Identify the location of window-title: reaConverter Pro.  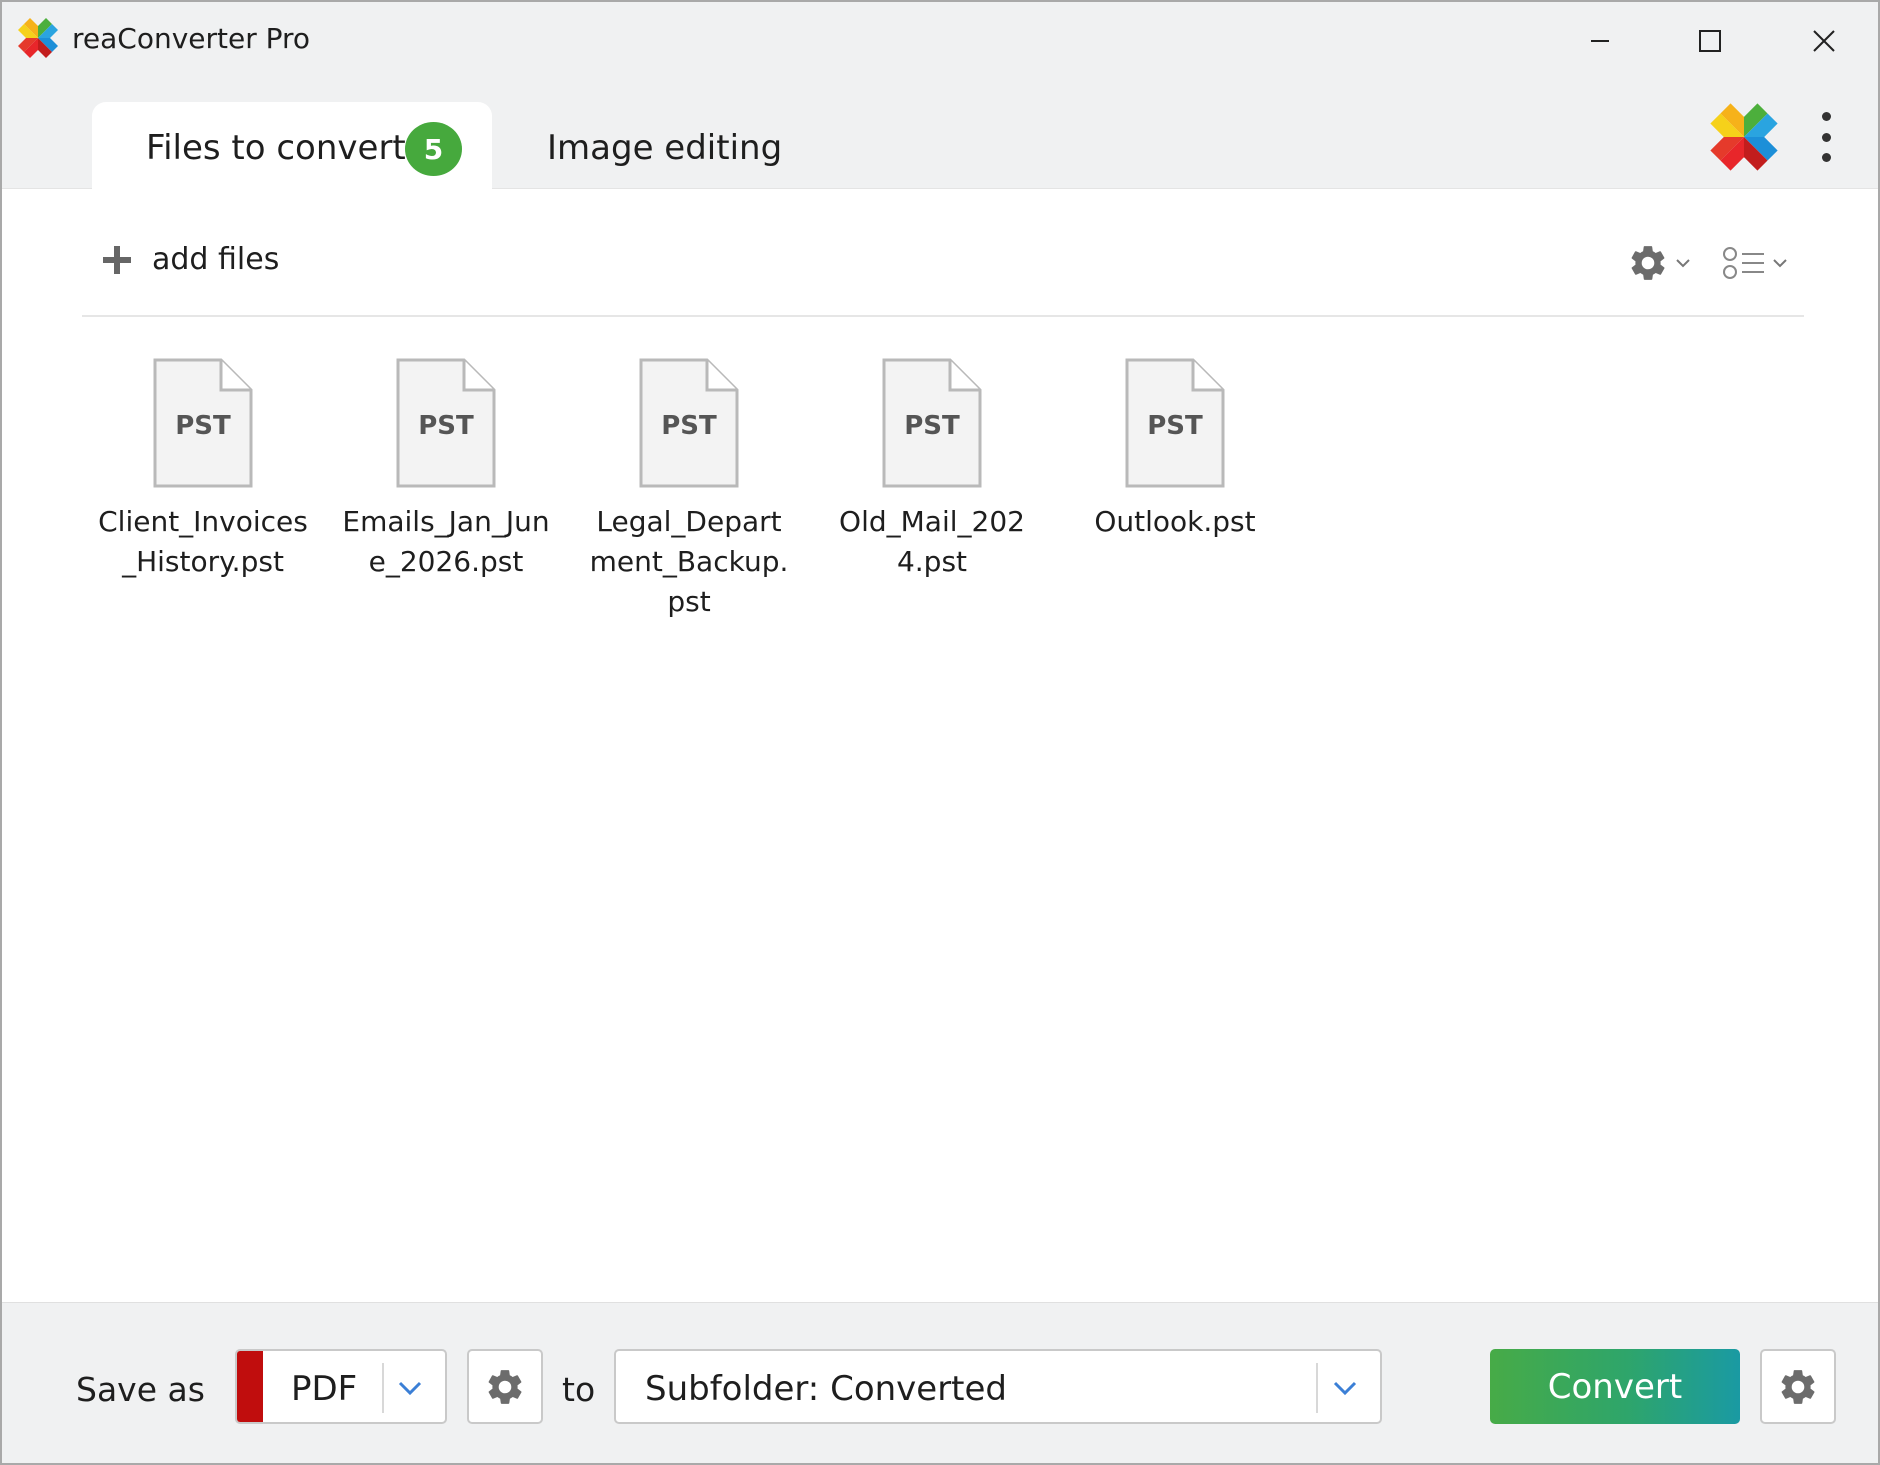
(191, 38).